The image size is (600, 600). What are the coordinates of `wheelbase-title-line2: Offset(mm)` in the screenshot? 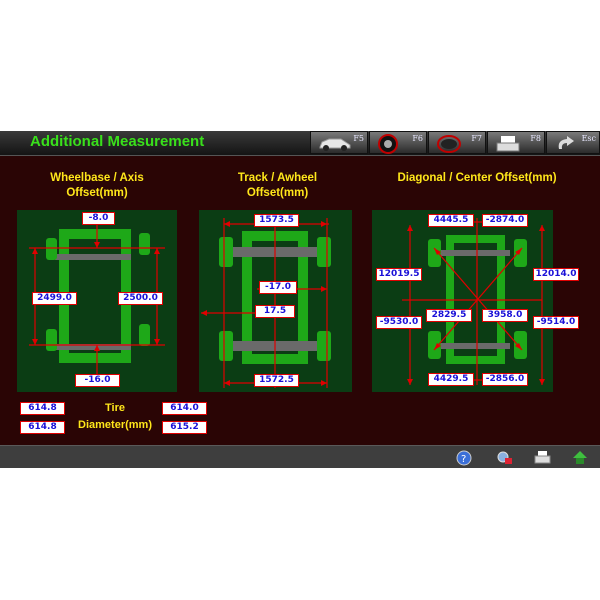 It's located at (97, 193).